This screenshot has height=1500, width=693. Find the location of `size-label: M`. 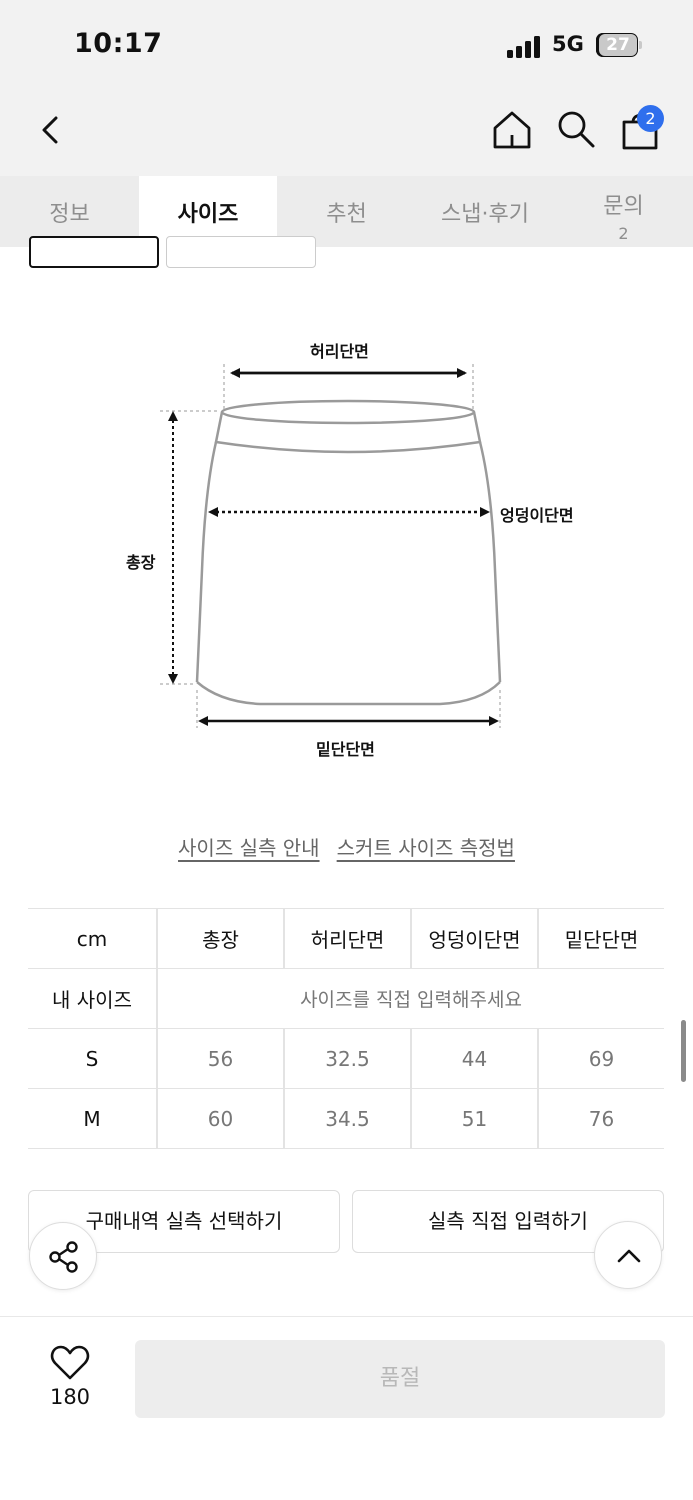

size-label: M is located at coordinates (92, 1118).